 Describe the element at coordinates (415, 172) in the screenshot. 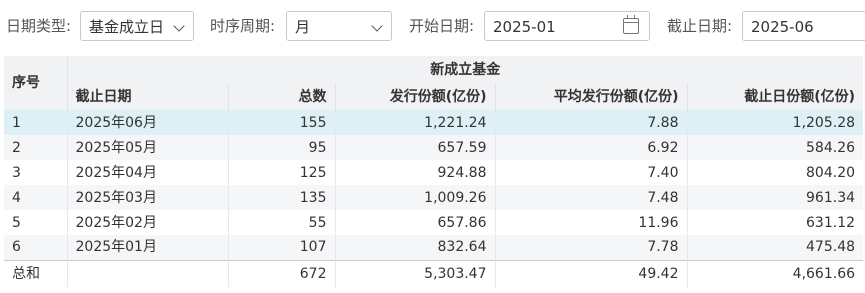

I see `cell-issue: 924.88` at that location.